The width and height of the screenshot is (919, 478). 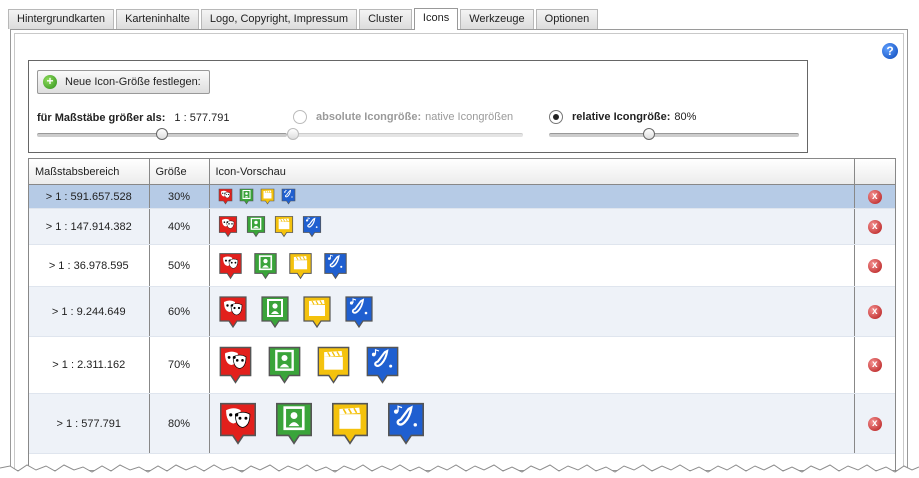 I want to click on relative-icon-size-radio: relative Icongröße: 80%, so click(x=622, y=117).